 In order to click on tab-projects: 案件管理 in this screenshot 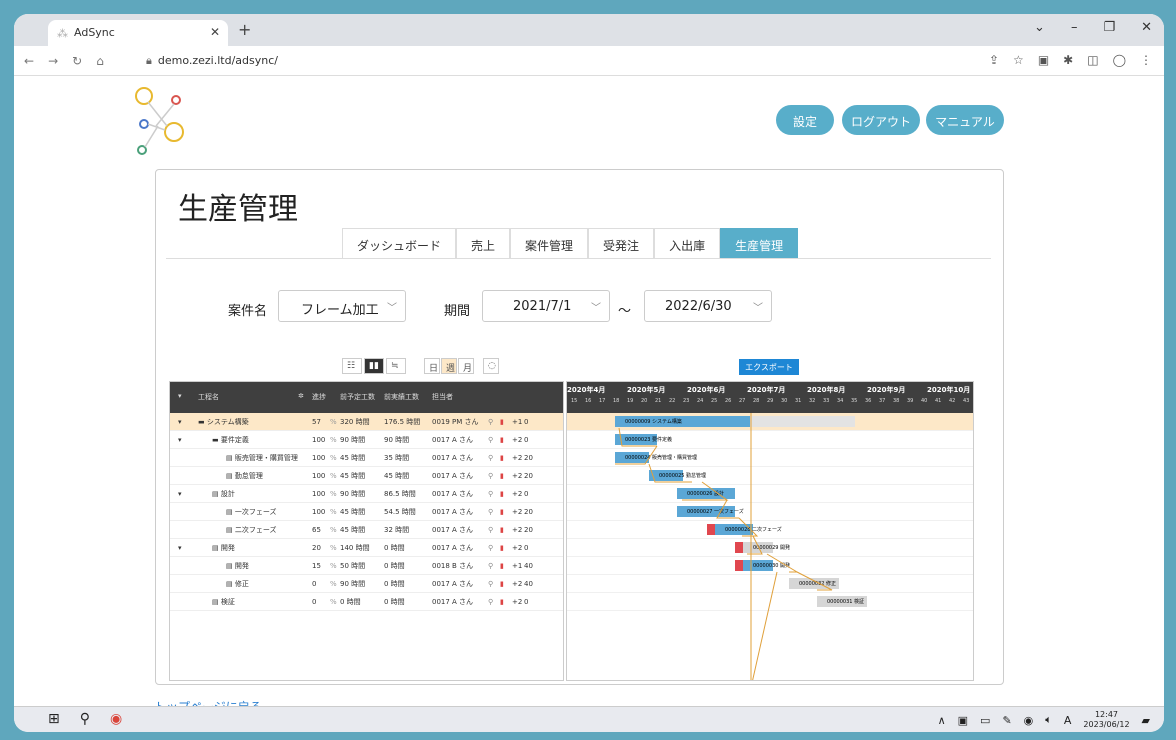, I will do `click(549, 243)`.